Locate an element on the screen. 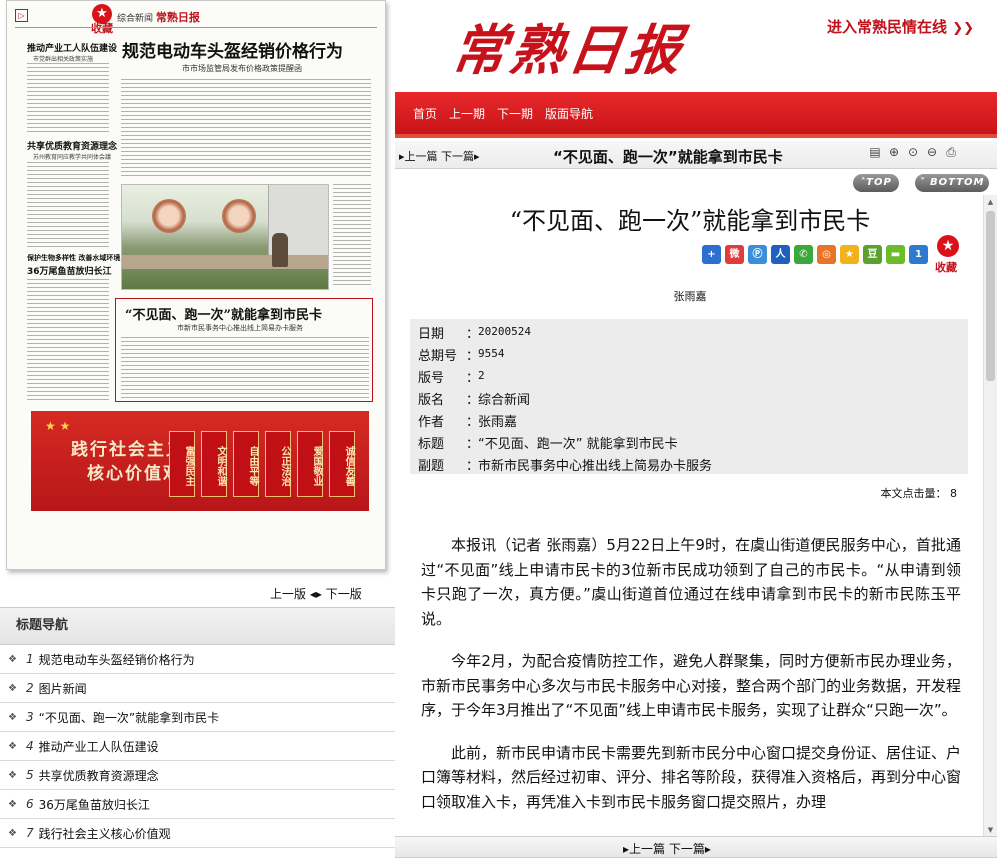 This screenshot has height=866, width=997. paper-side-headline-3a: 保护生物多样性 改善水域环境 is located at coordinates (73, 258).